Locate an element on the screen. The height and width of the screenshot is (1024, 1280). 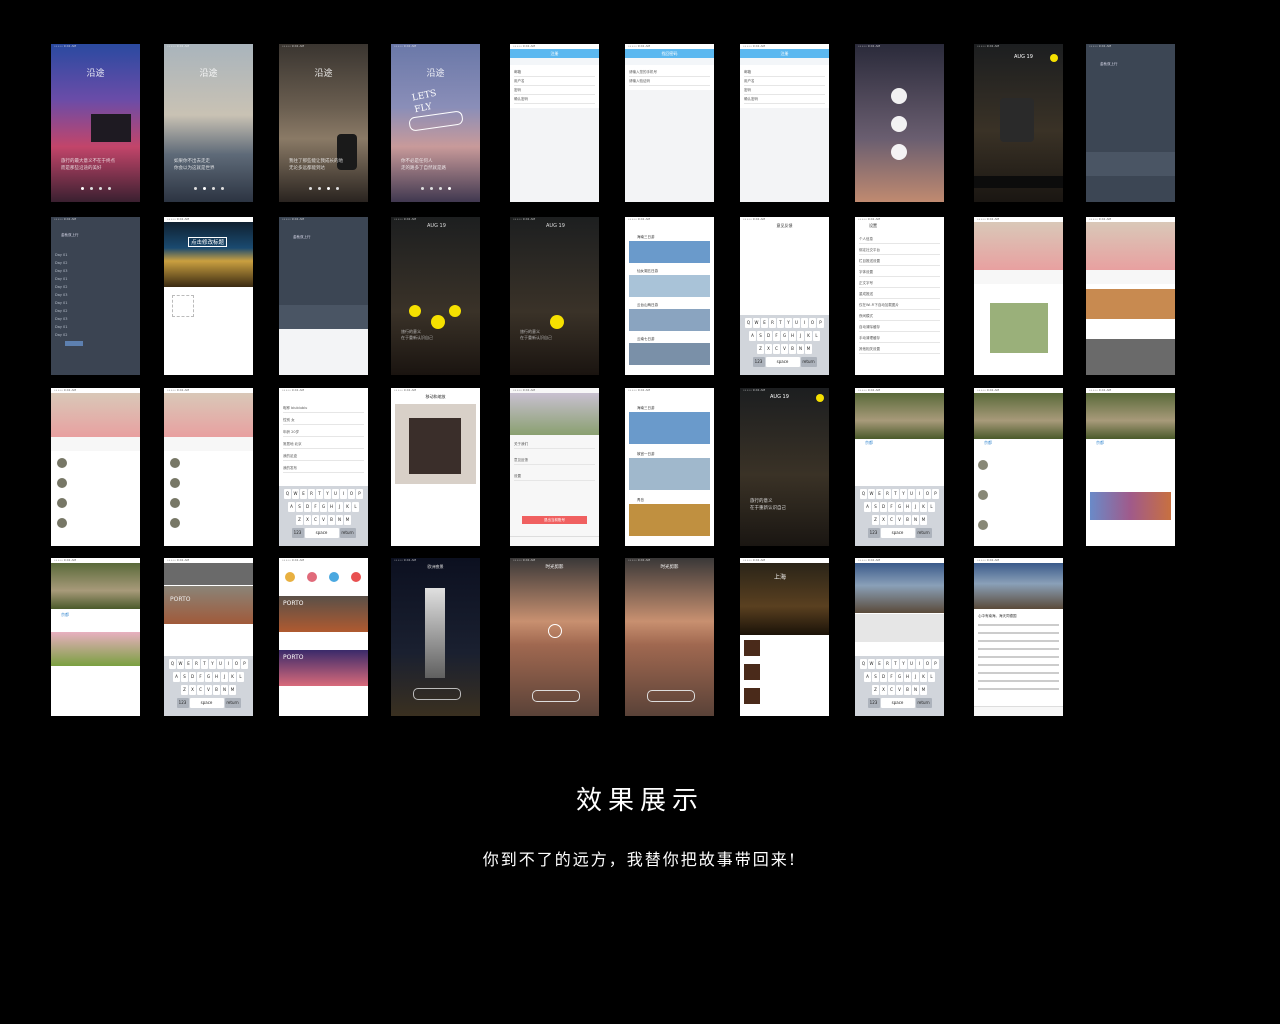
key: N is located at coordinates (339, 520).